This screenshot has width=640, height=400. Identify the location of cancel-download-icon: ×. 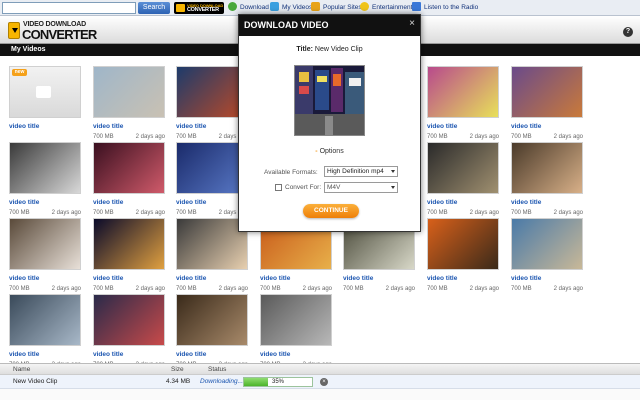
(324, 382).